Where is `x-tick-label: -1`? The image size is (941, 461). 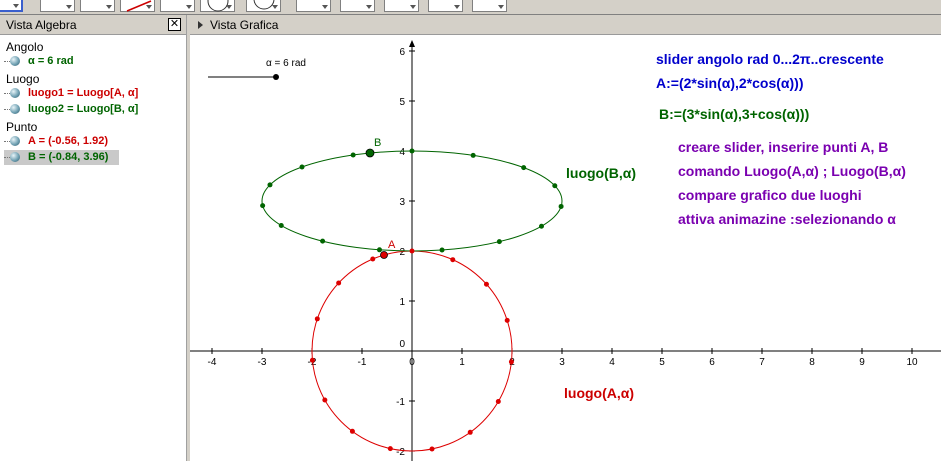 x-tick-label: -1 is located at coordinates (362, 362).